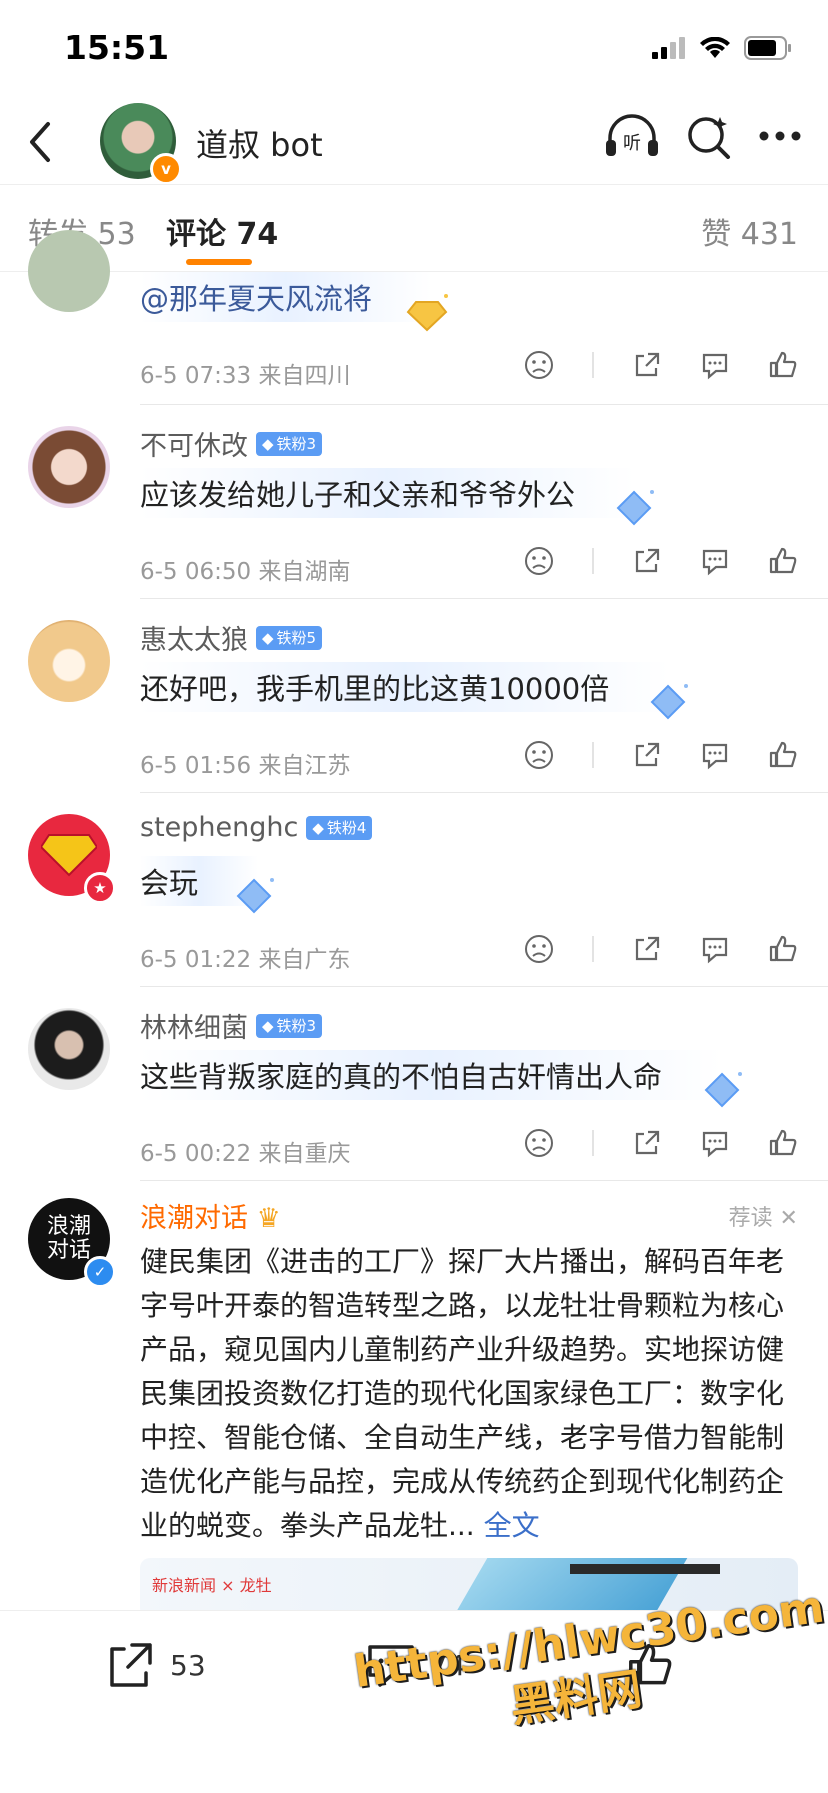 This screenshot has width=828, height=1793. What do you see at coordinates (219, 827) in the screenshot?
I see `commenter-name-text: stephenghc` at bounding box center [219, 827].